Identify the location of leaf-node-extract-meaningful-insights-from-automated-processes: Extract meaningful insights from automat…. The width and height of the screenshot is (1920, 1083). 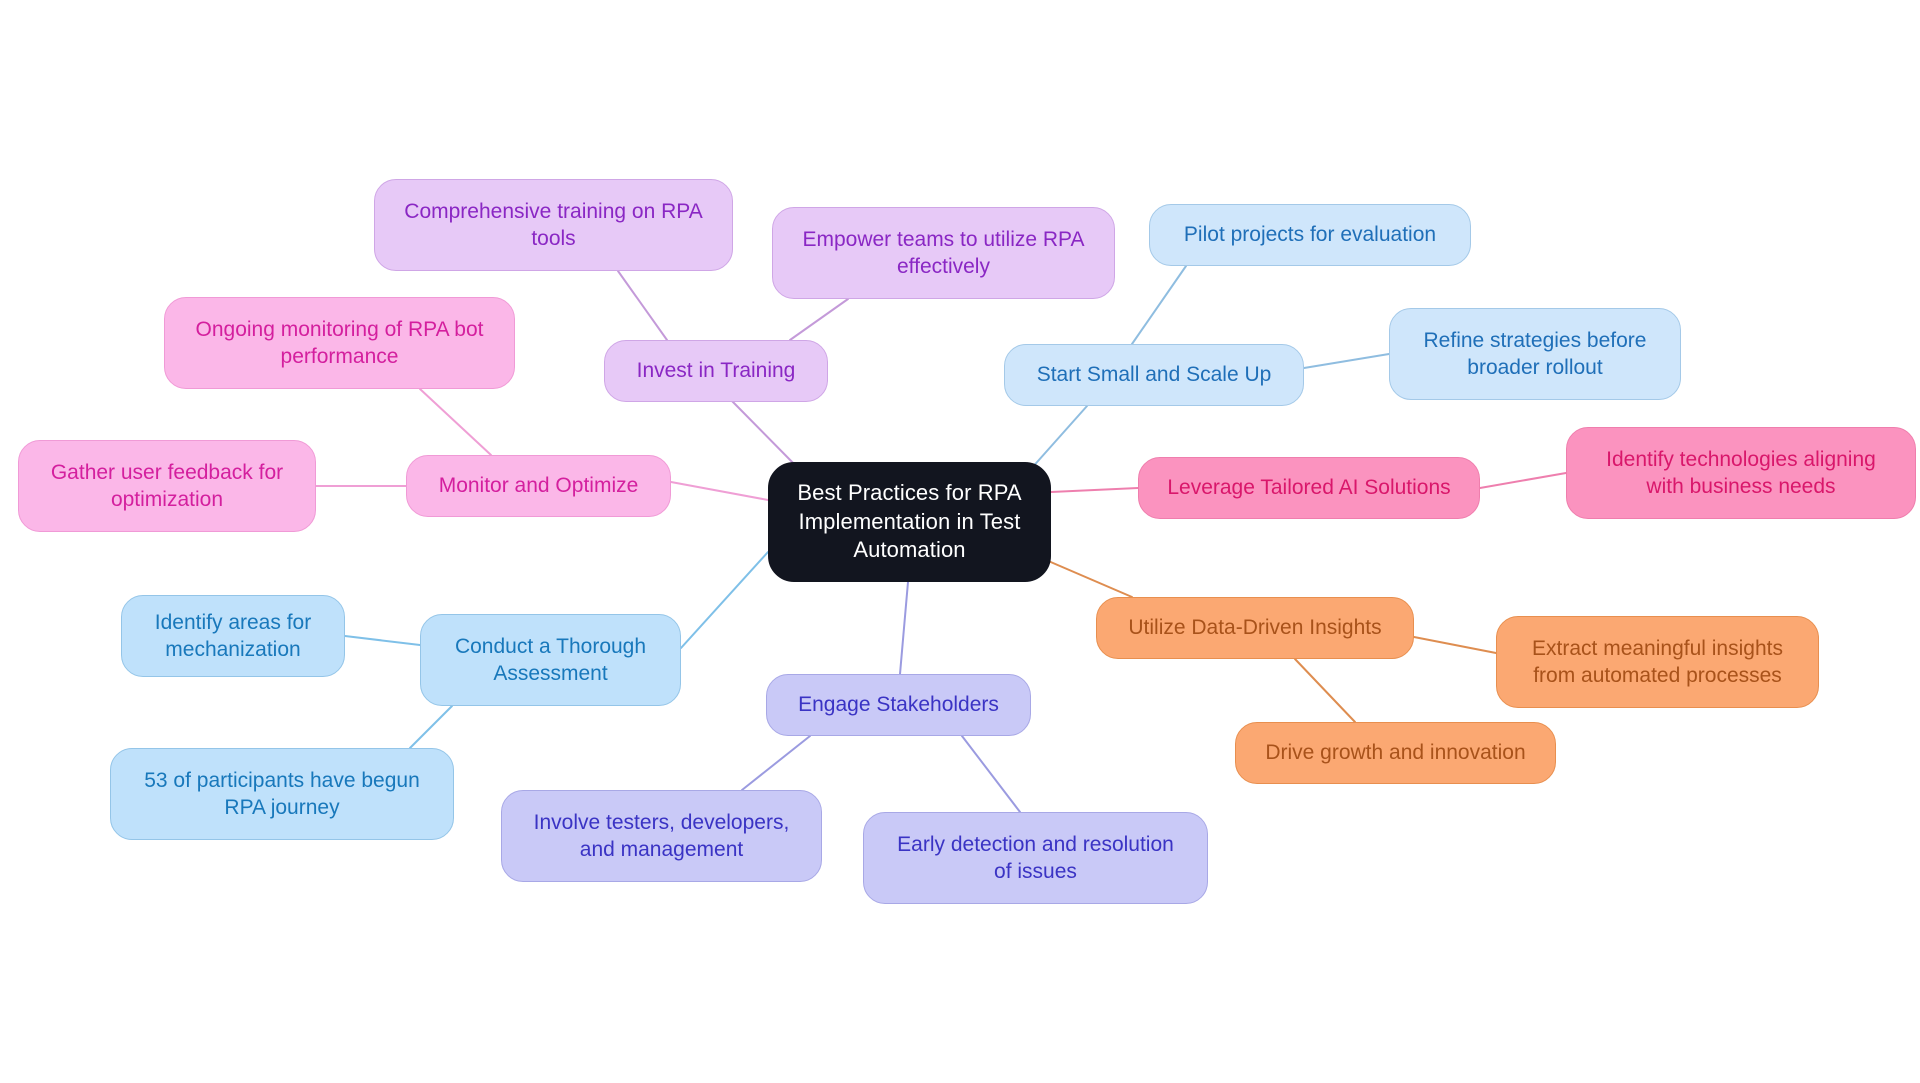
(1657, 662).